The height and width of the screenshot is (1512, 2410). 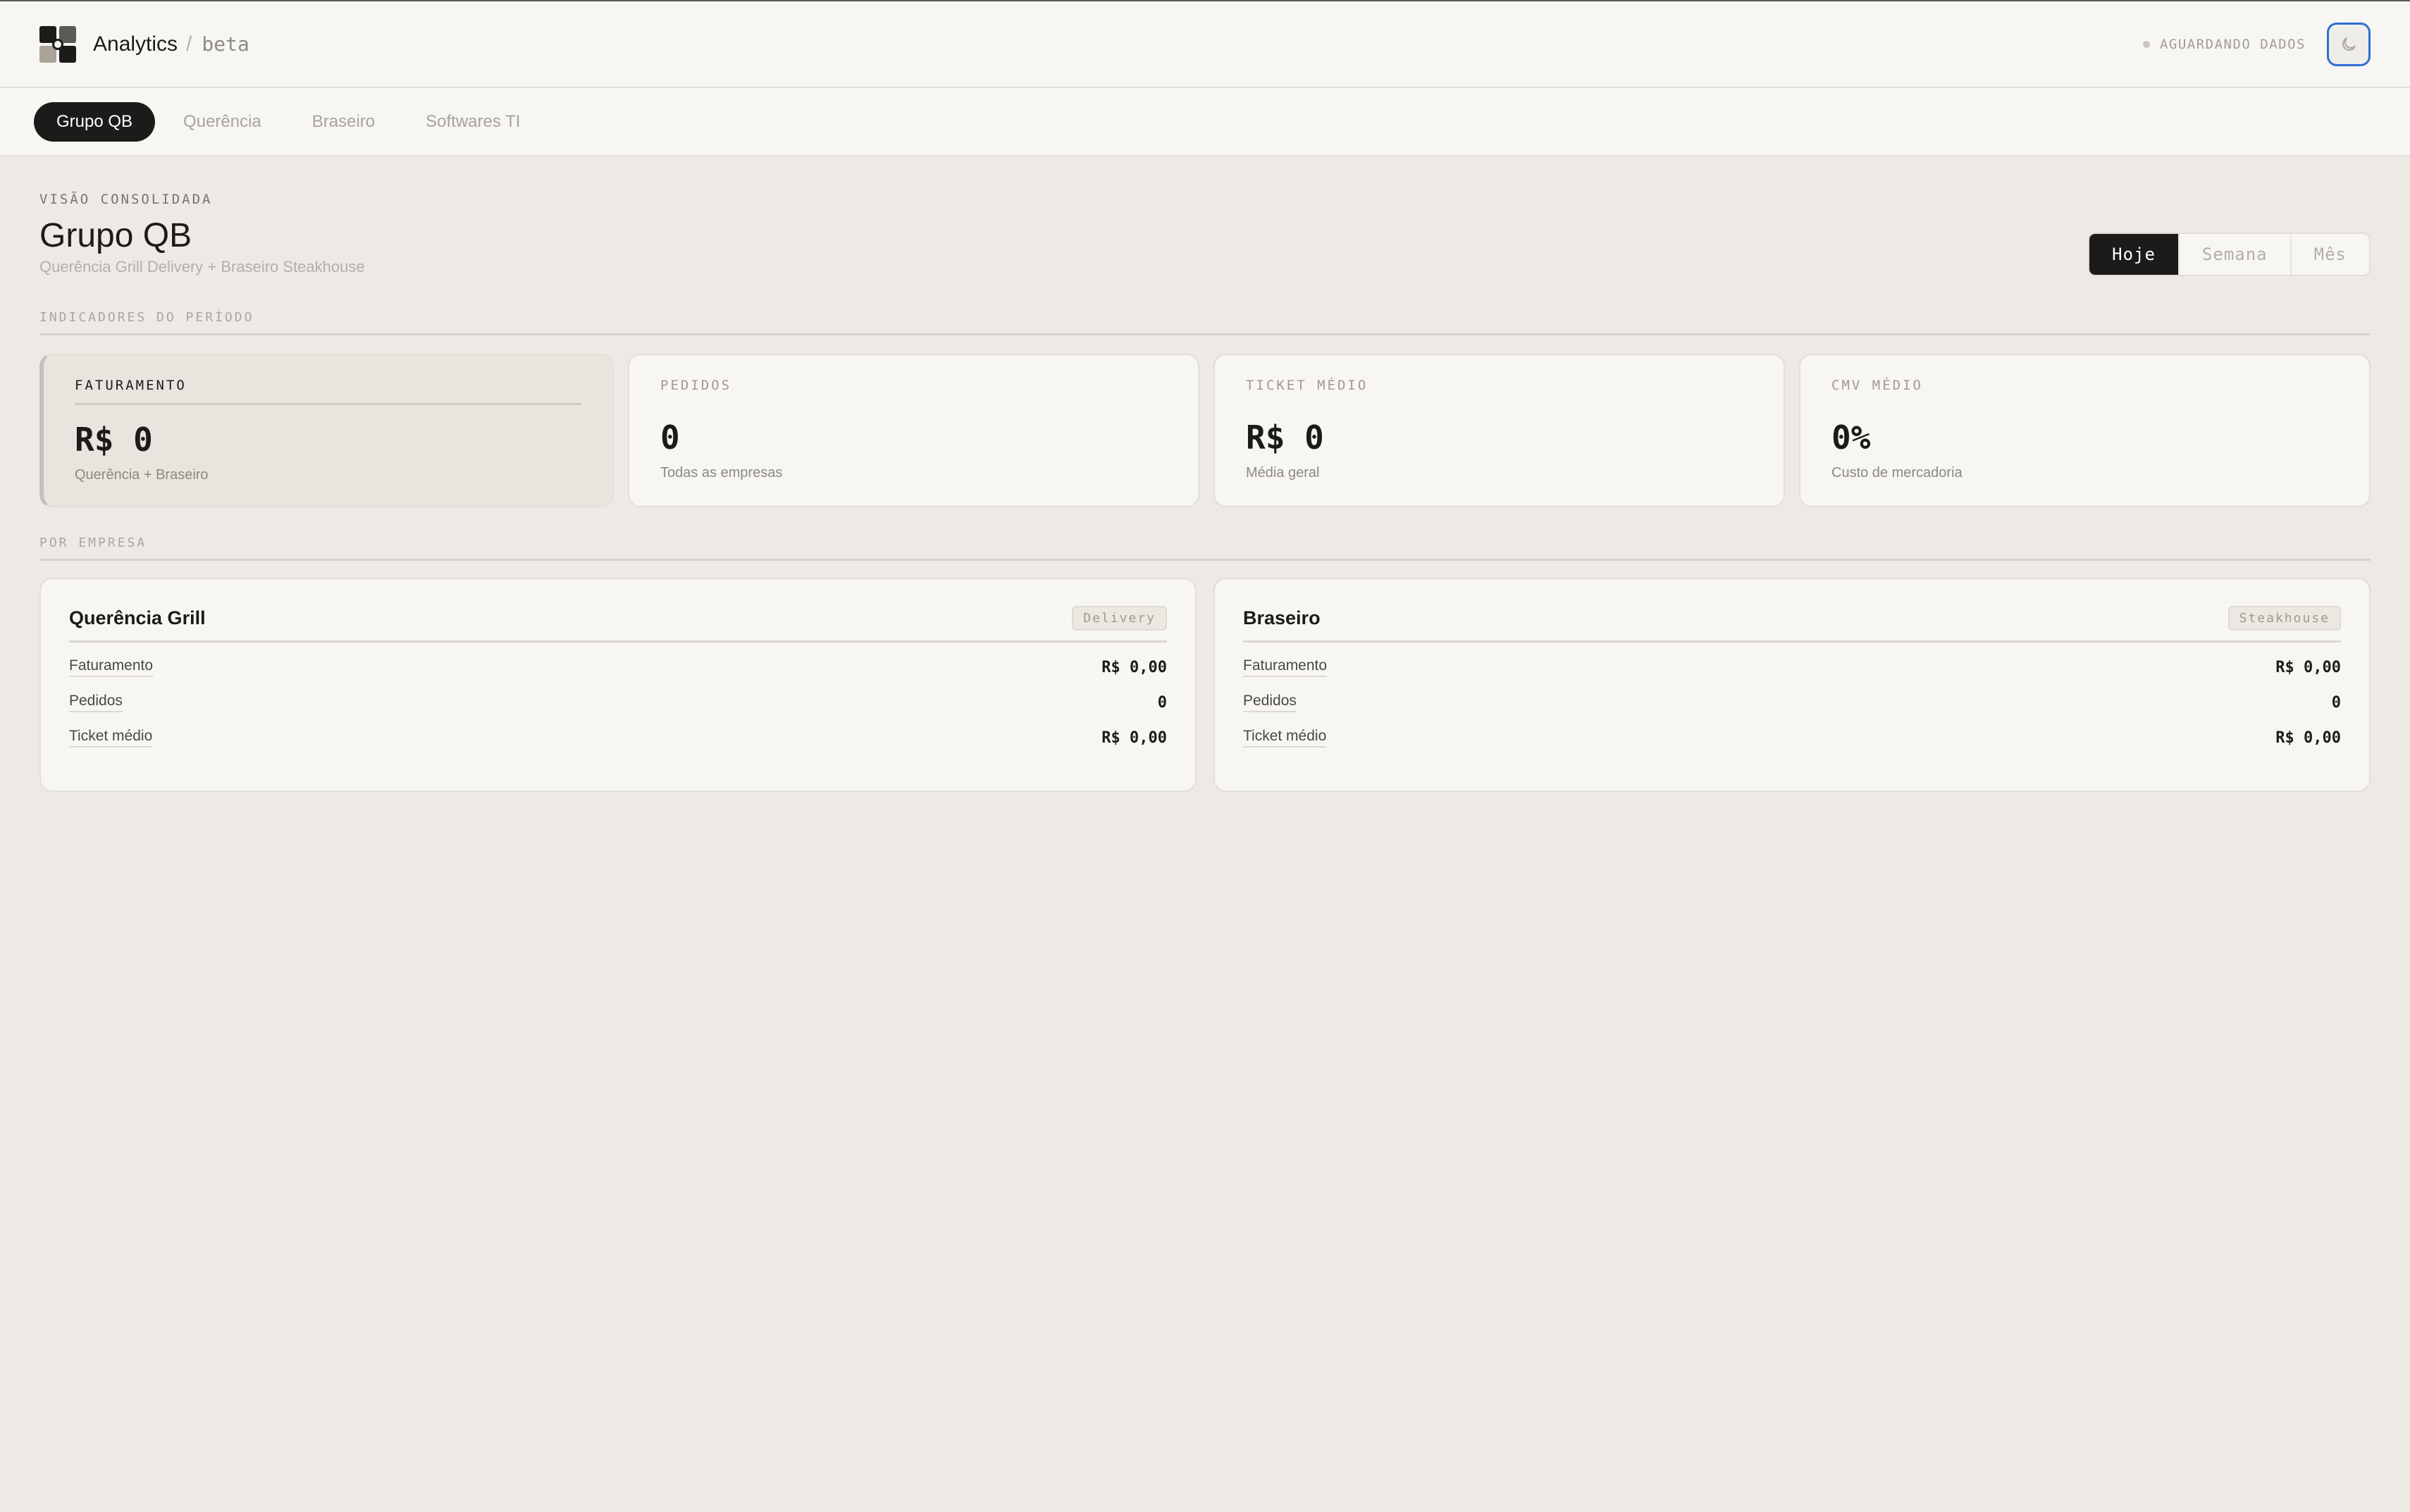 I want to click on period-selector: Hoje Semana Mês, so click(x=2230, y=254).